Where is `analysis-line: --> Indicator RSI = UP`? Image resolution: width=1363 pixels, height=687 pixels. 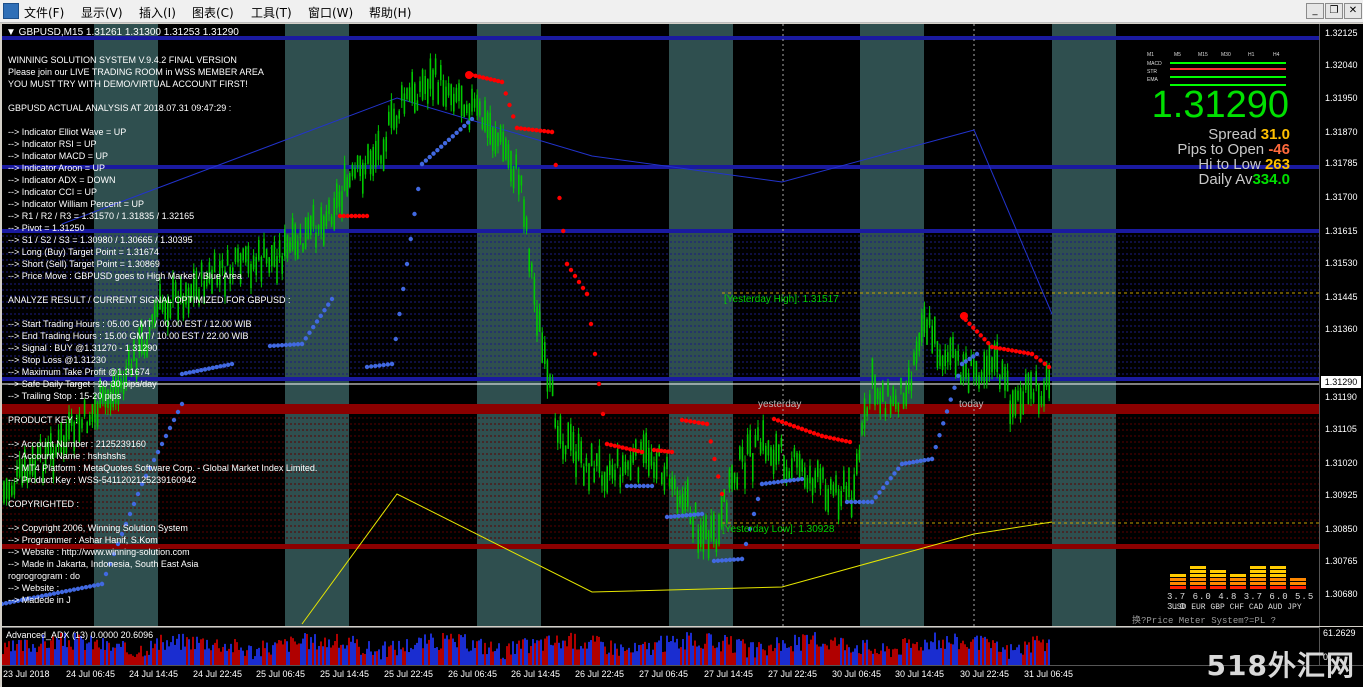 analysis-line: --> Indicator RSI = UP is located at coordinates (52, 144).